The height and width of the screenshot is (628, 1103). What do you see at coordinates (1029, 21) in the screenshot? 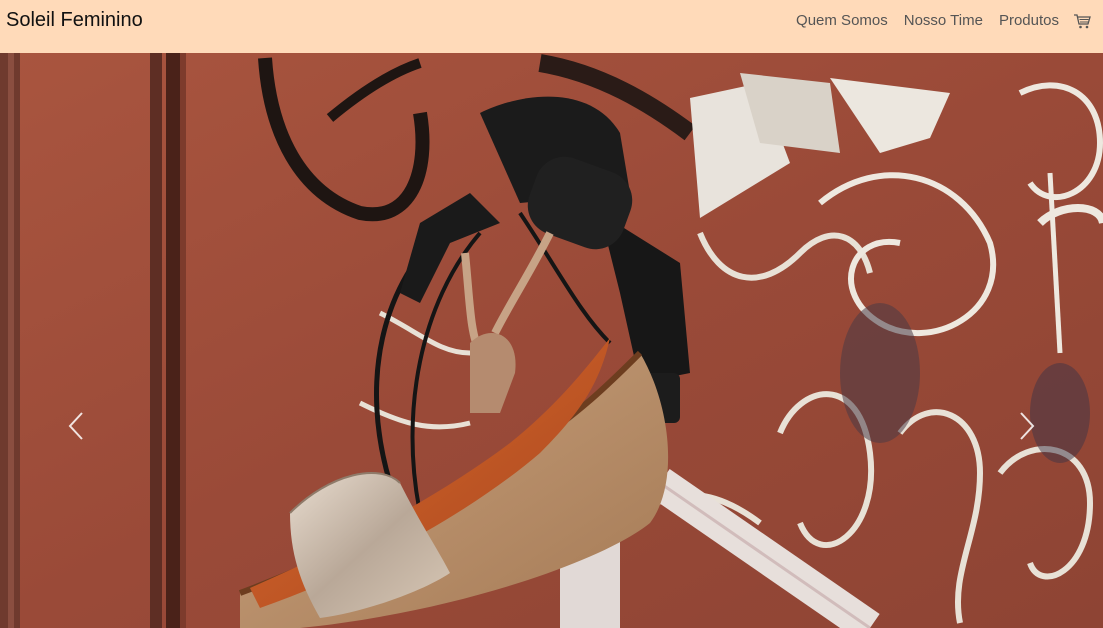
I see `nav-link-produtos: Produtos` at bounding box center [1029, 21].